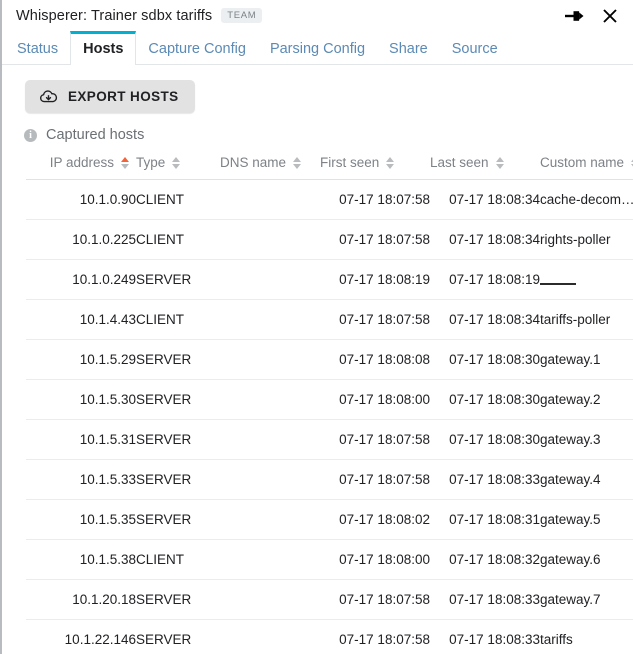  Describe the element at coordinates (586, 559) in the screenshot. I see `cell-custom-name: gateway.6` at that location.